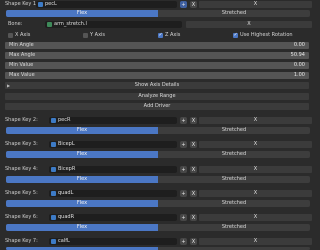 The image size is (320, 250). I want to click on shape-key-row-6: Shape Key 6: quadR + X X, so click(157, 217).